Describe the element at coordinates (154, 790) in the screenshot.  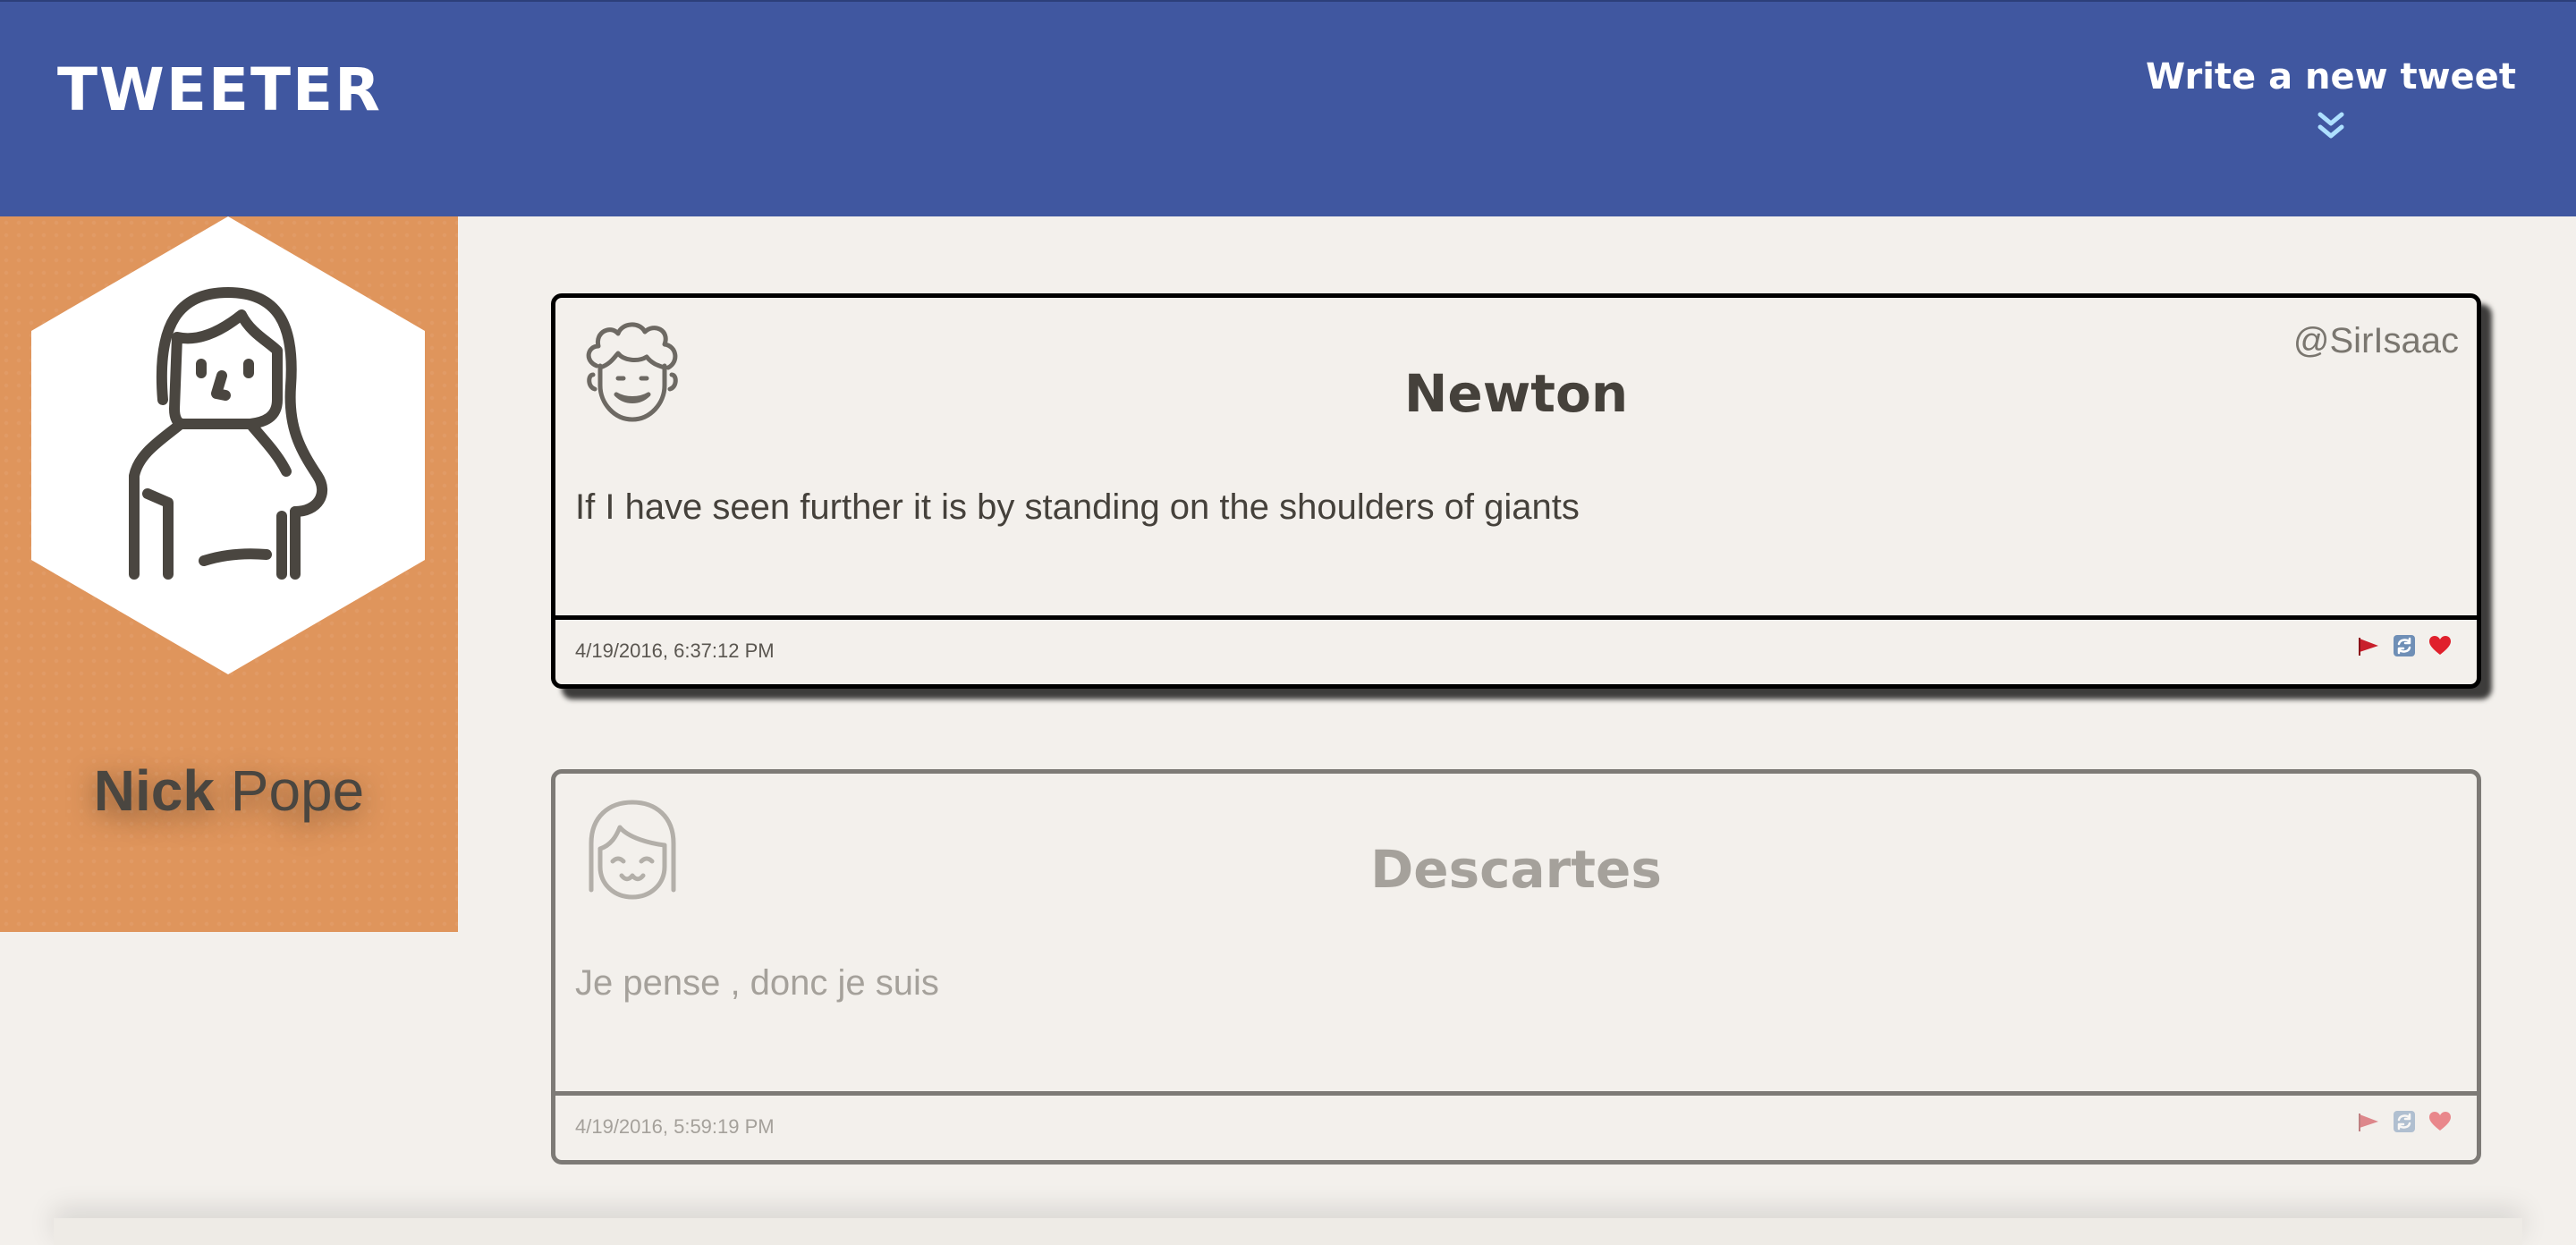
I see `profile-first-name: Nick` at that location.